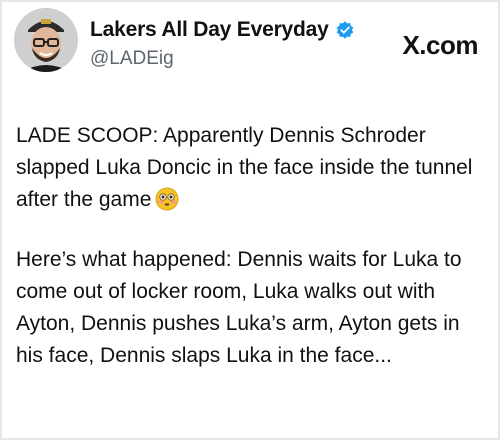  I want to click on display-name: Lakers All Day Everyday, so click(209, 30).